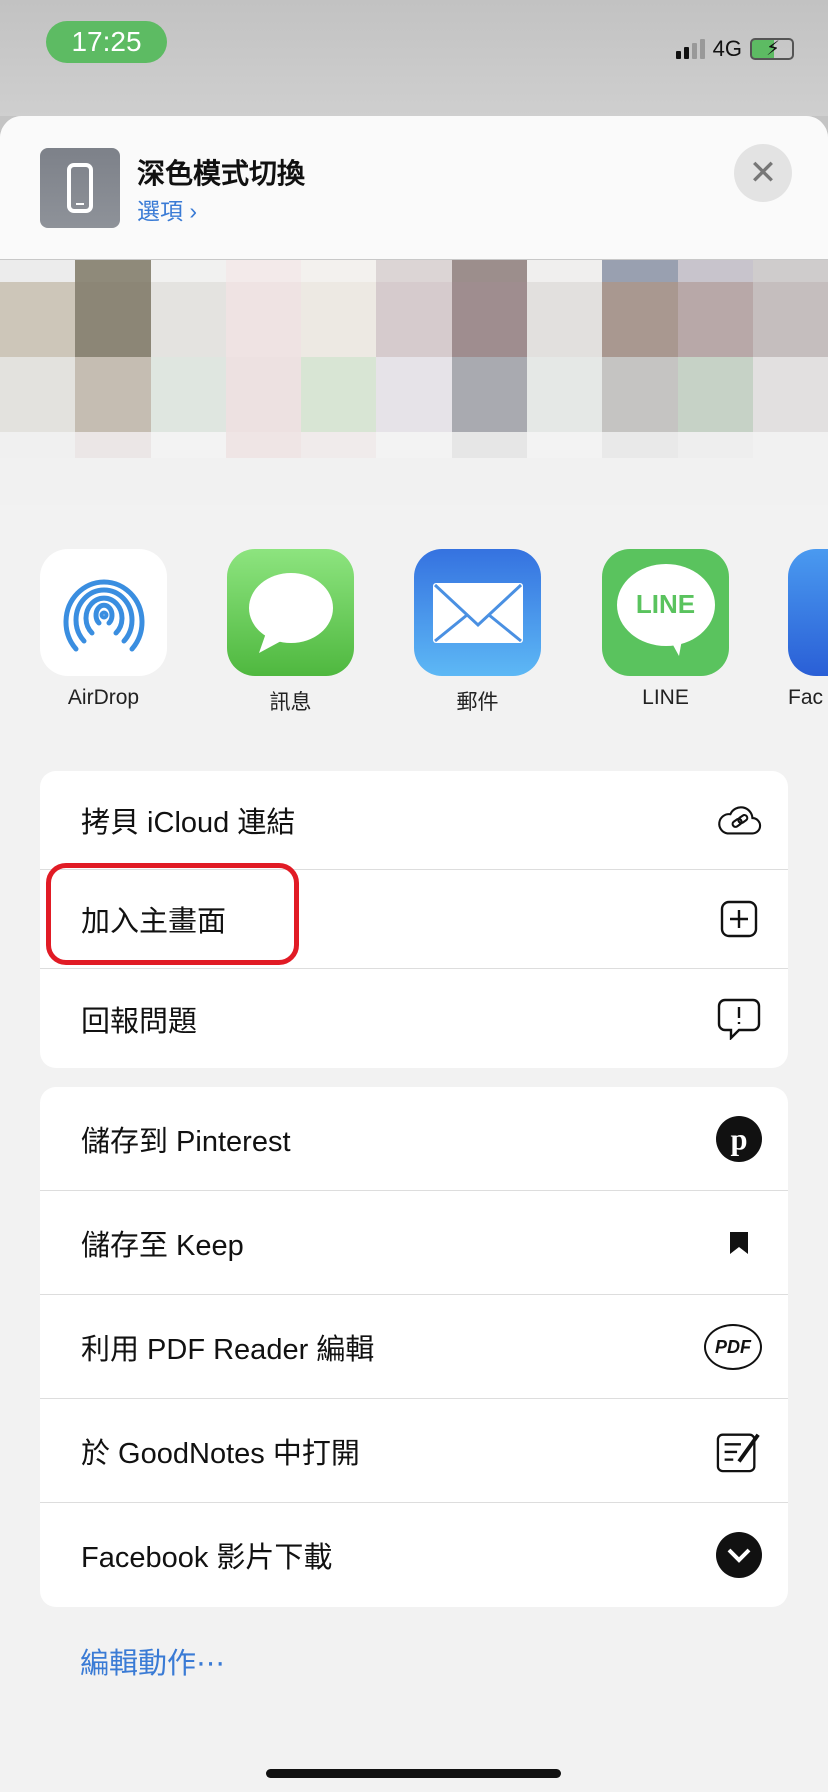 Image resolution: width=828 pixels, height=1792 pixels. I want to click on pinterest-icon: p, so click(739, 1138).